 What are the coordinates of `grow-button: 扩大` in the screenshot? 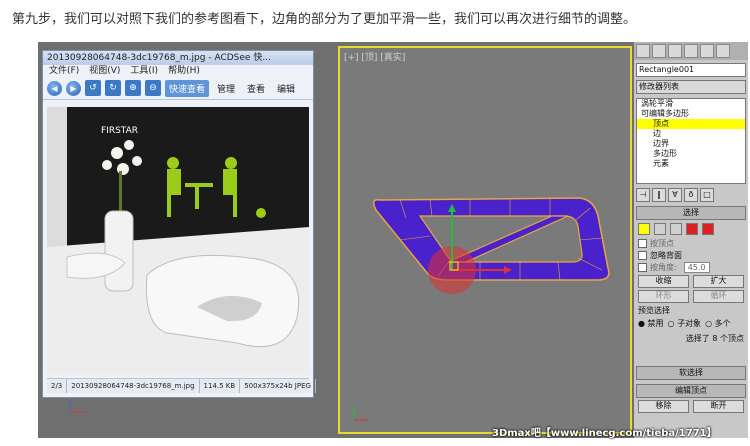 It's located at (718, 281).